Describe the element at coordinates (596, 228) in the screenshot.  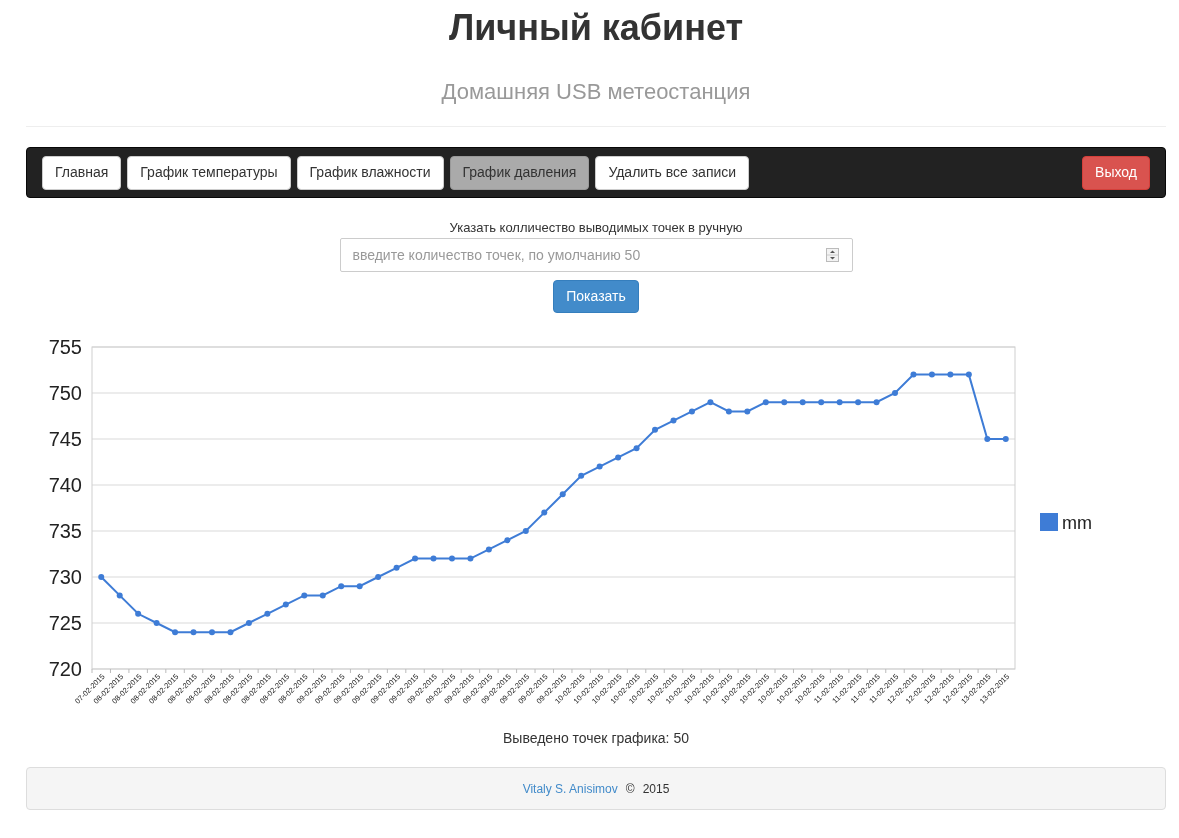
I see `points-label: Указать колличество выводимых точек в ручную` at that location.